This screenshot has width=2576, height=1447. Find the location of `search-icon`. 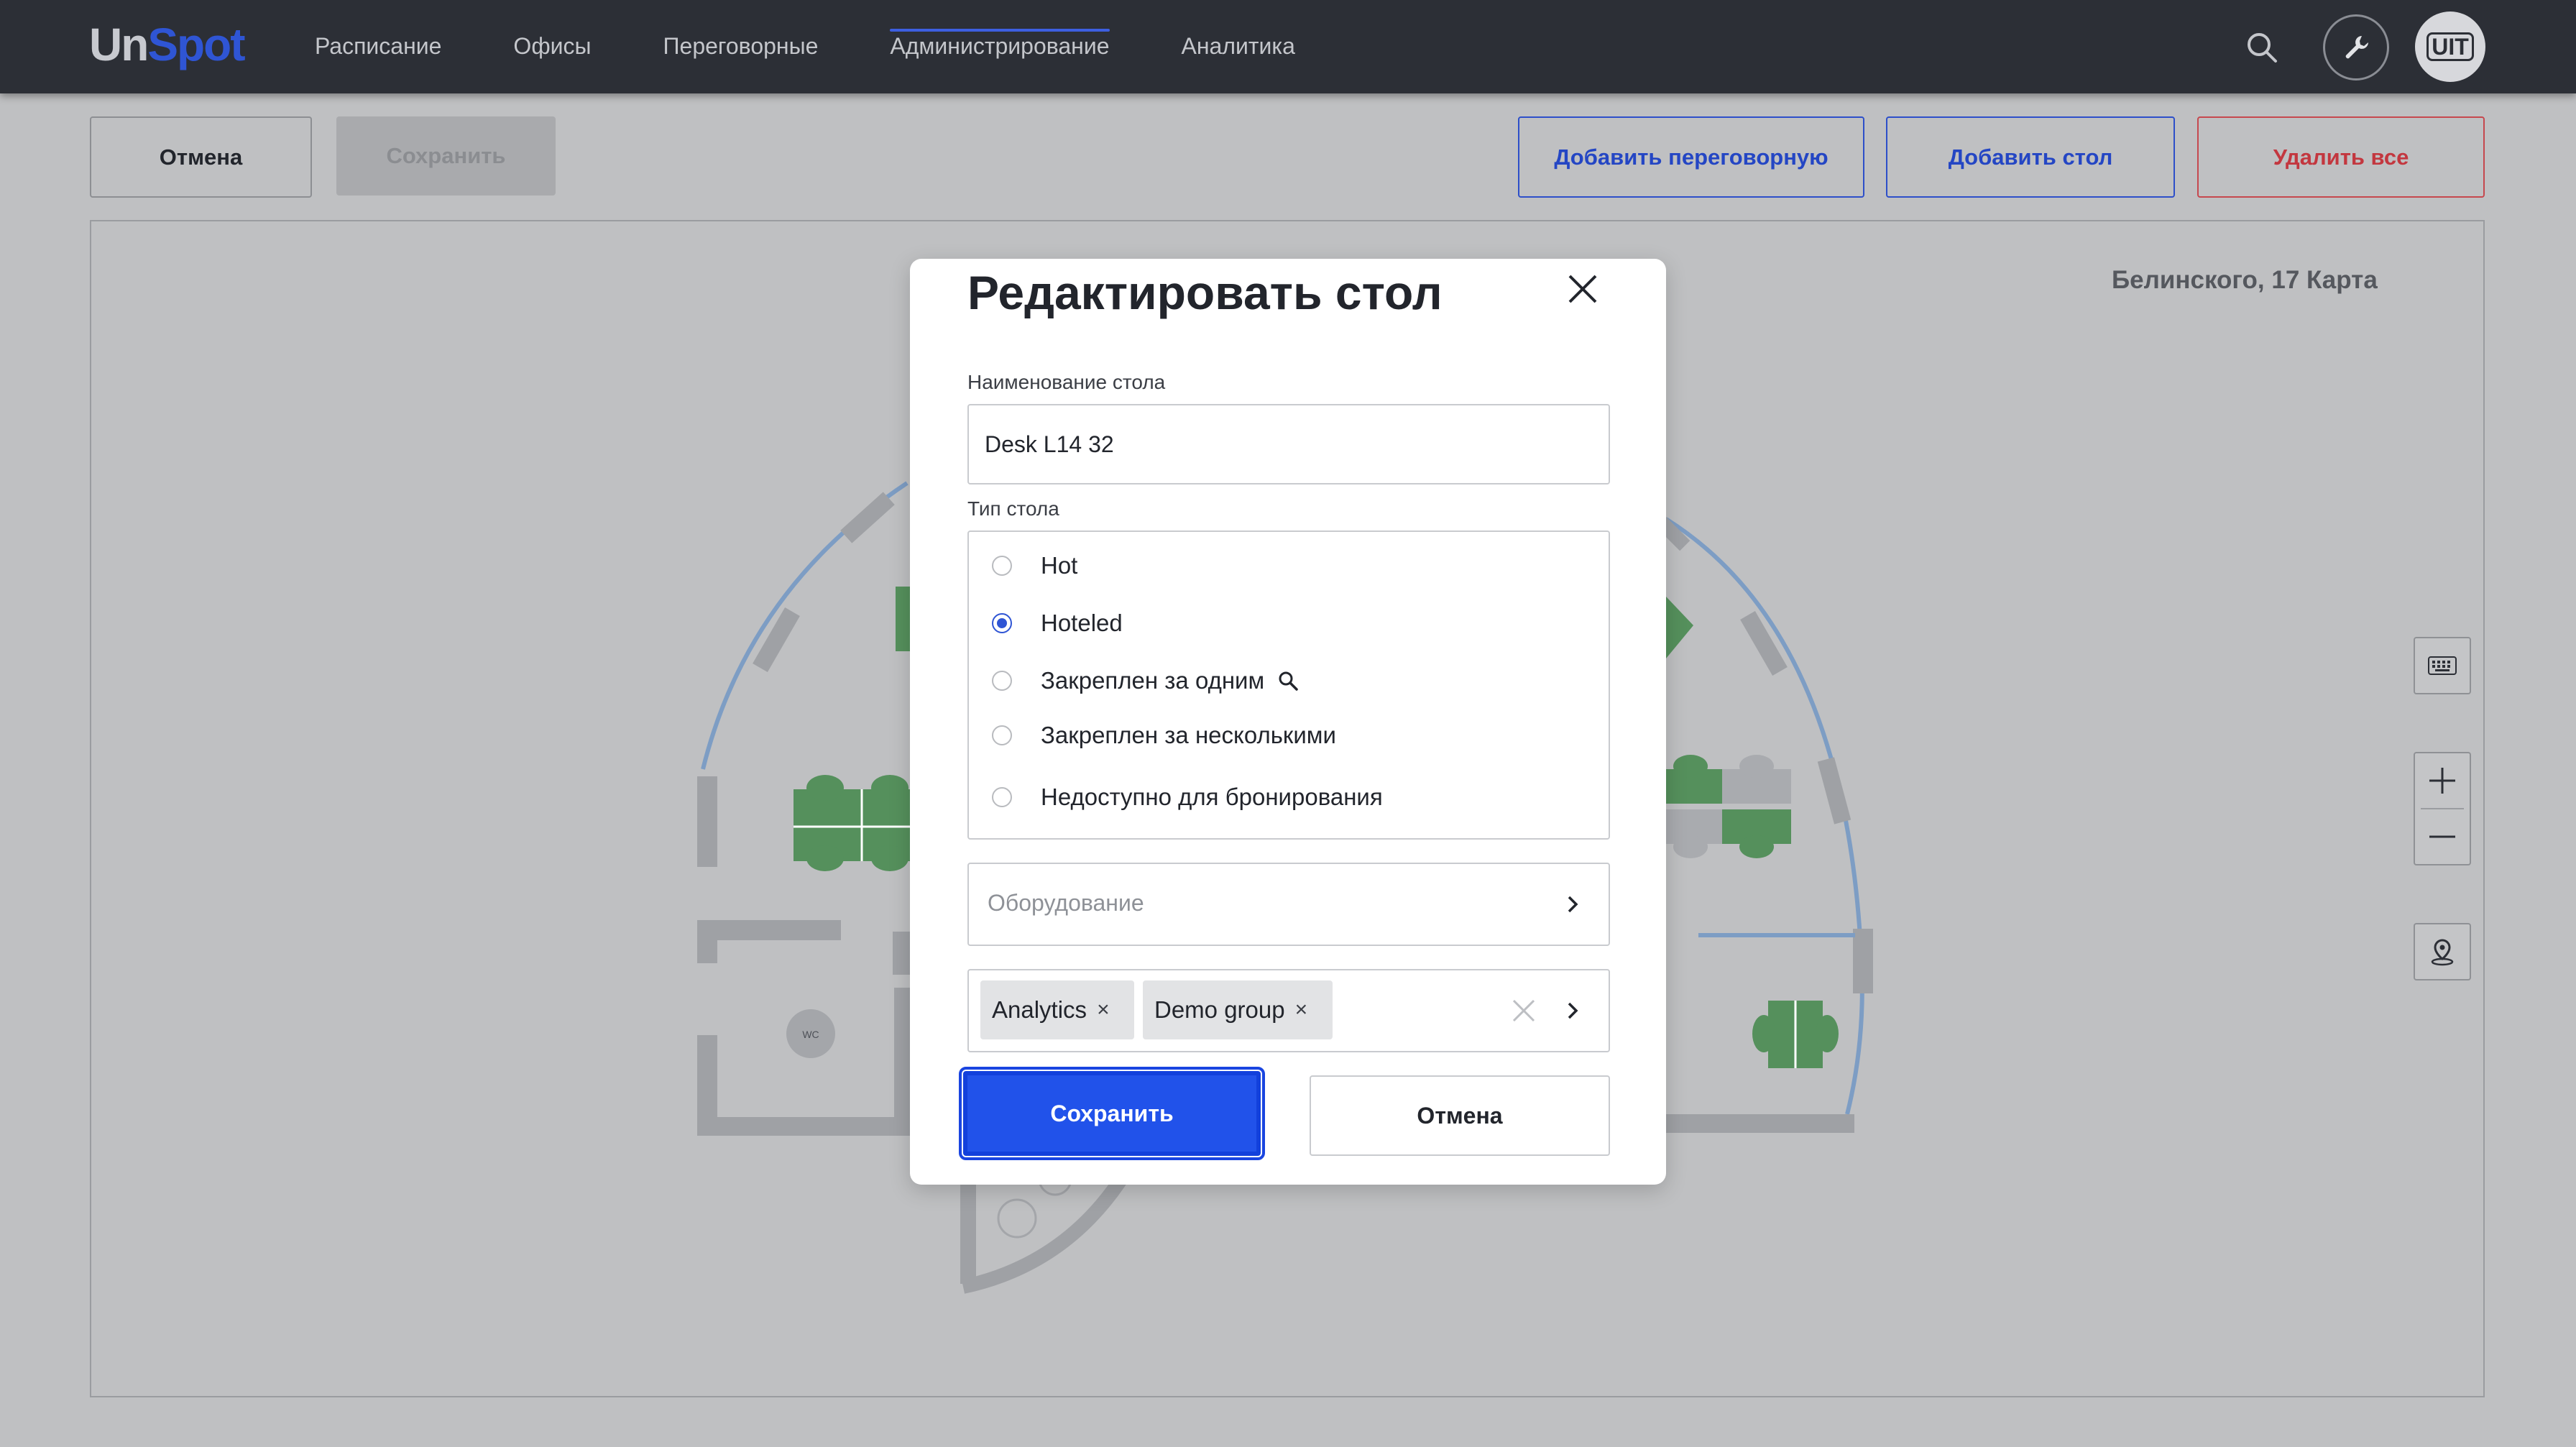

search-icon is located at coordinates (1288, 681).